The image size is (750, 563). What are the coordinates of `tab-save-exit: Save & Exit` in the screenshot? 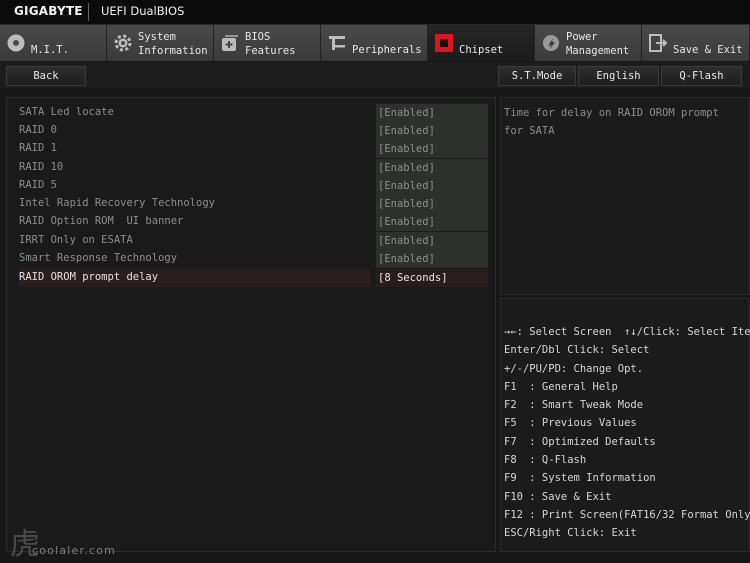 It's located at (696, 43).